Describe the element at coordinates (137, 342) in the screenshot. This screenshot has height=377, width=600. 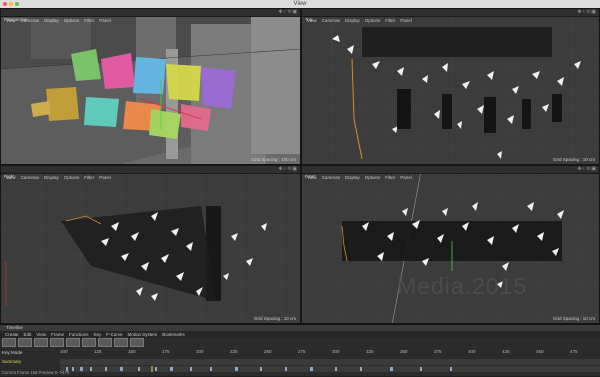
I see `filter-button` at that location.